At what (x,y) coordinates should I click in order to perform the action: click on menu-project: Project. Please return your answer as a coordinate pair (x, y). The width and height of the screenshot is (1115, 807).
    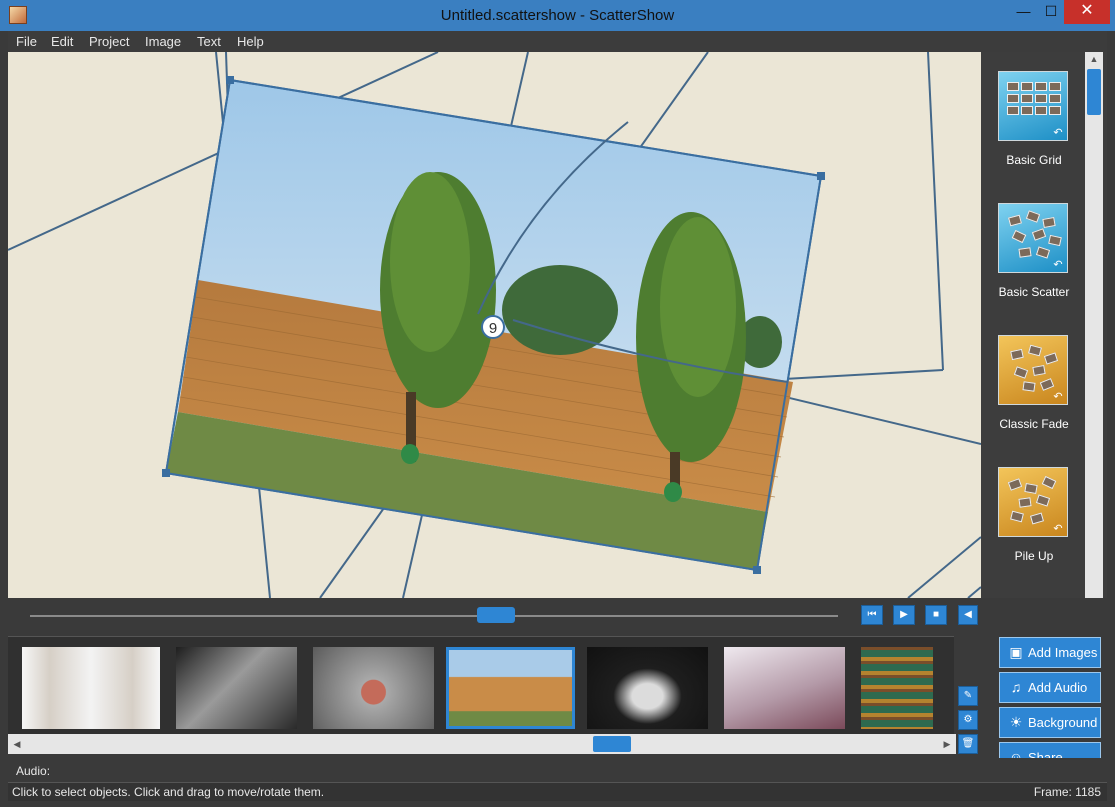
    Looking at the image, I should click on (109, 41).